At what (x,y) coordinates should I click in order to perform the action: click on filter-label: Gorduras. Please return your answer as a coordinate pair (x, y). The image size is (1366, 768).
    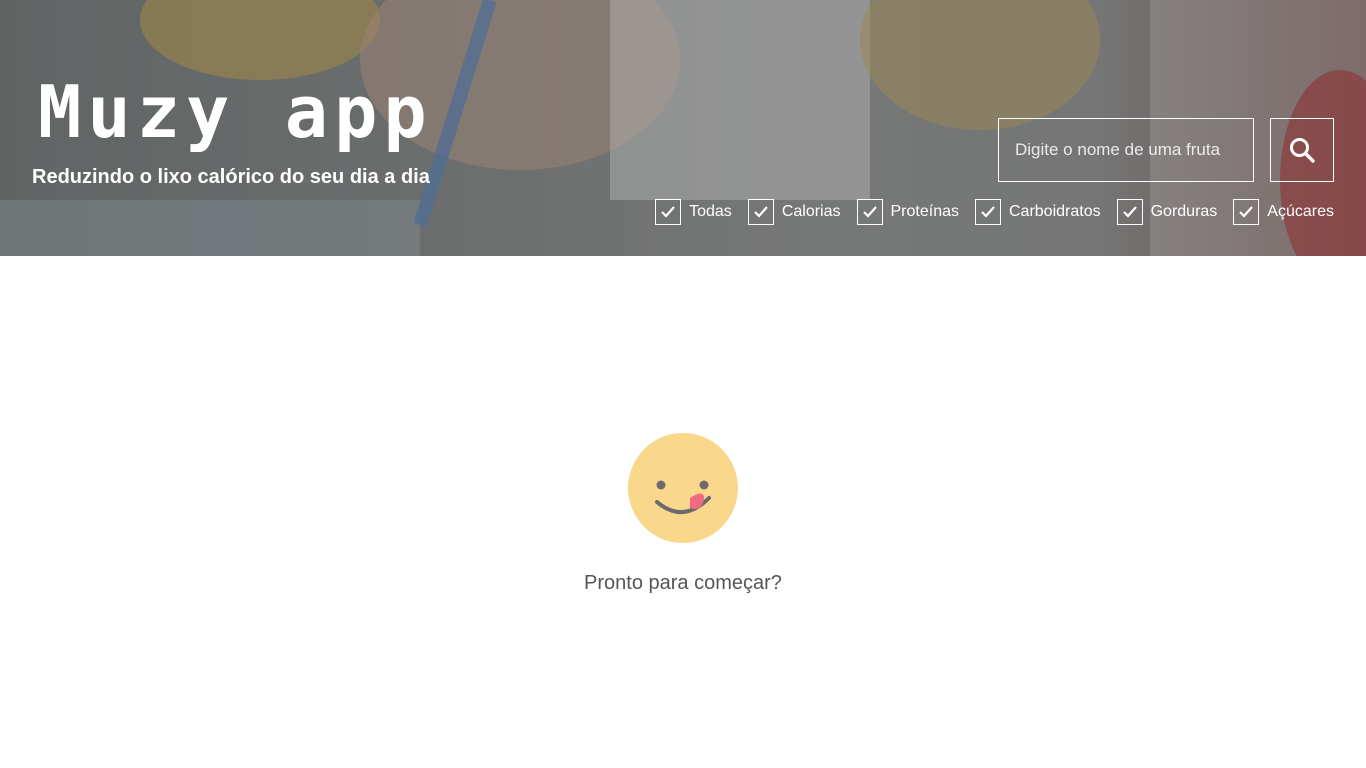
    Looking at the image, I should click on (1184, 211).